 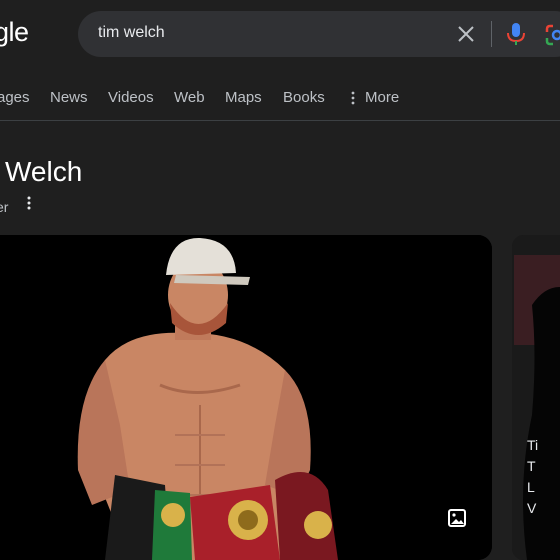 I want to click on side-card-line: L, so click(x=531, y=487).